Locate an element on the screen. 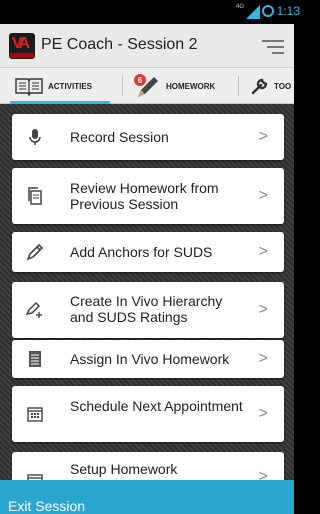  list-item-add-anchors: Add Anchors for SUDS > is located at coordinates (148, 252).